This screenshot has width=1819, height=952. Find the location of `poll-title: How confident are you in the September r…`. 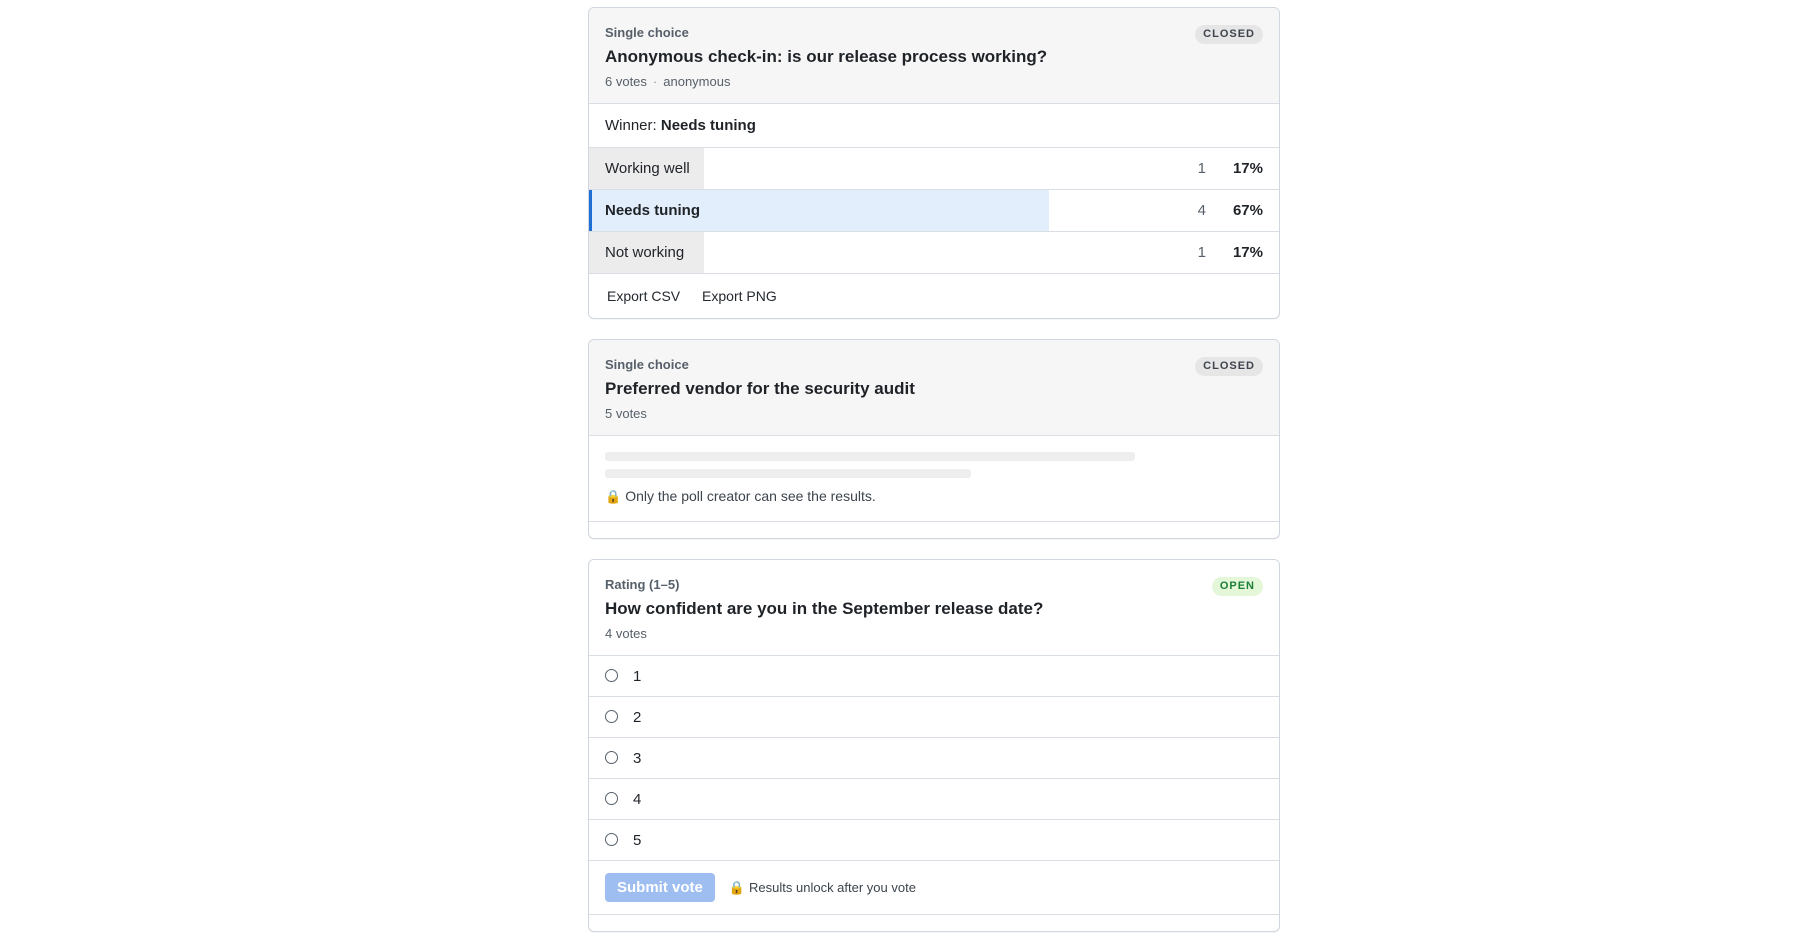

poll-title: How confident are you in the September r… is located at coordinates (824, 608).